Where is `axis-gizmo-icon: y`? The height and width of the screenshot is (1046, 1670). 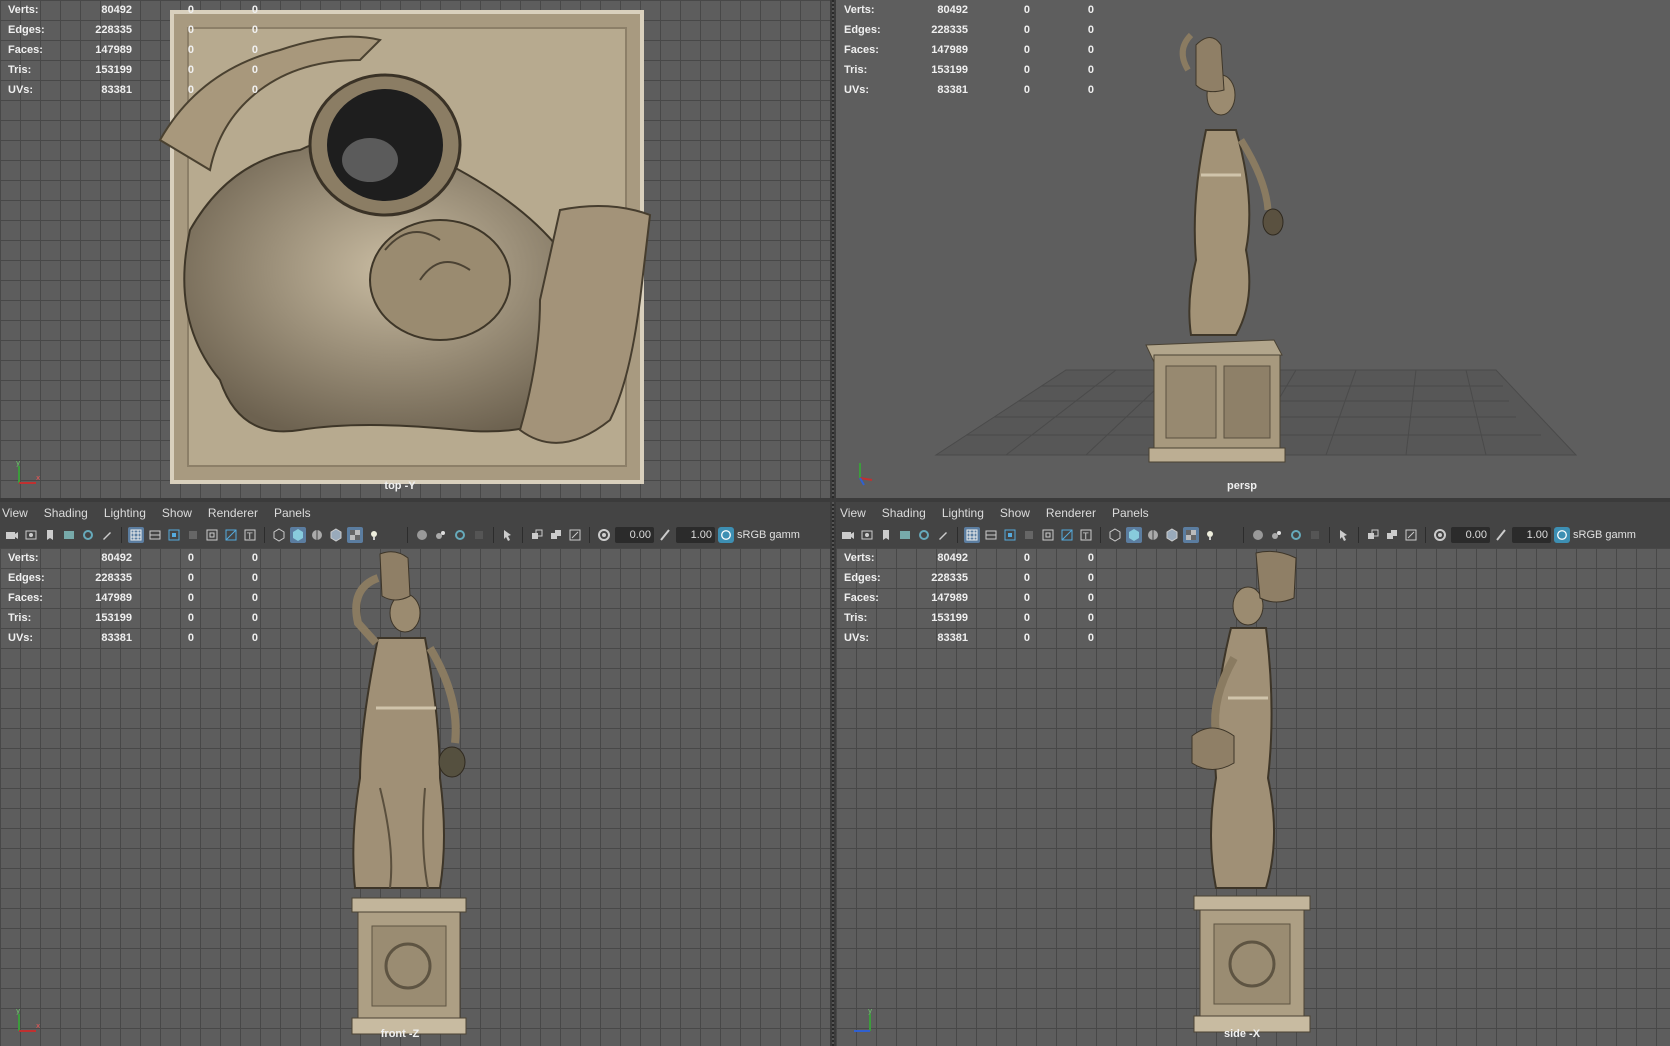
axis-gizmo-icon: y is located at coordinates (863, 1019).